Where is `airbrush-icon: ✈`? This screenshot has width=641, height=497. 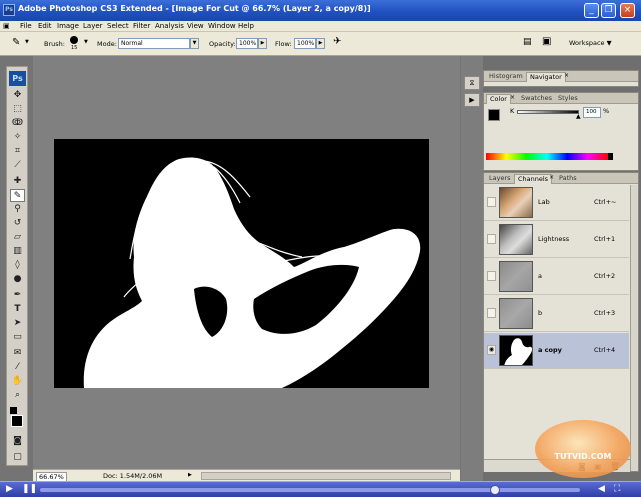 airbrush-icon: ✈ is located at coordinates (337, 41).